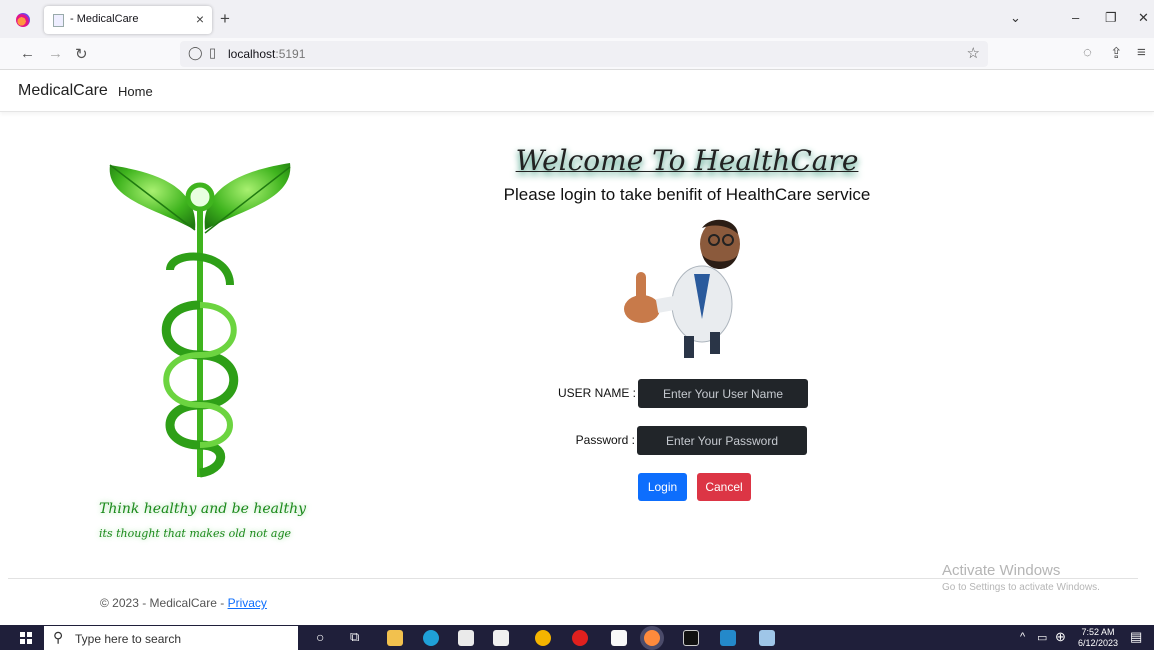 This screenshot has height=650, width=1154. I want to click on close-tab-icon: ×, so click(200, 19).